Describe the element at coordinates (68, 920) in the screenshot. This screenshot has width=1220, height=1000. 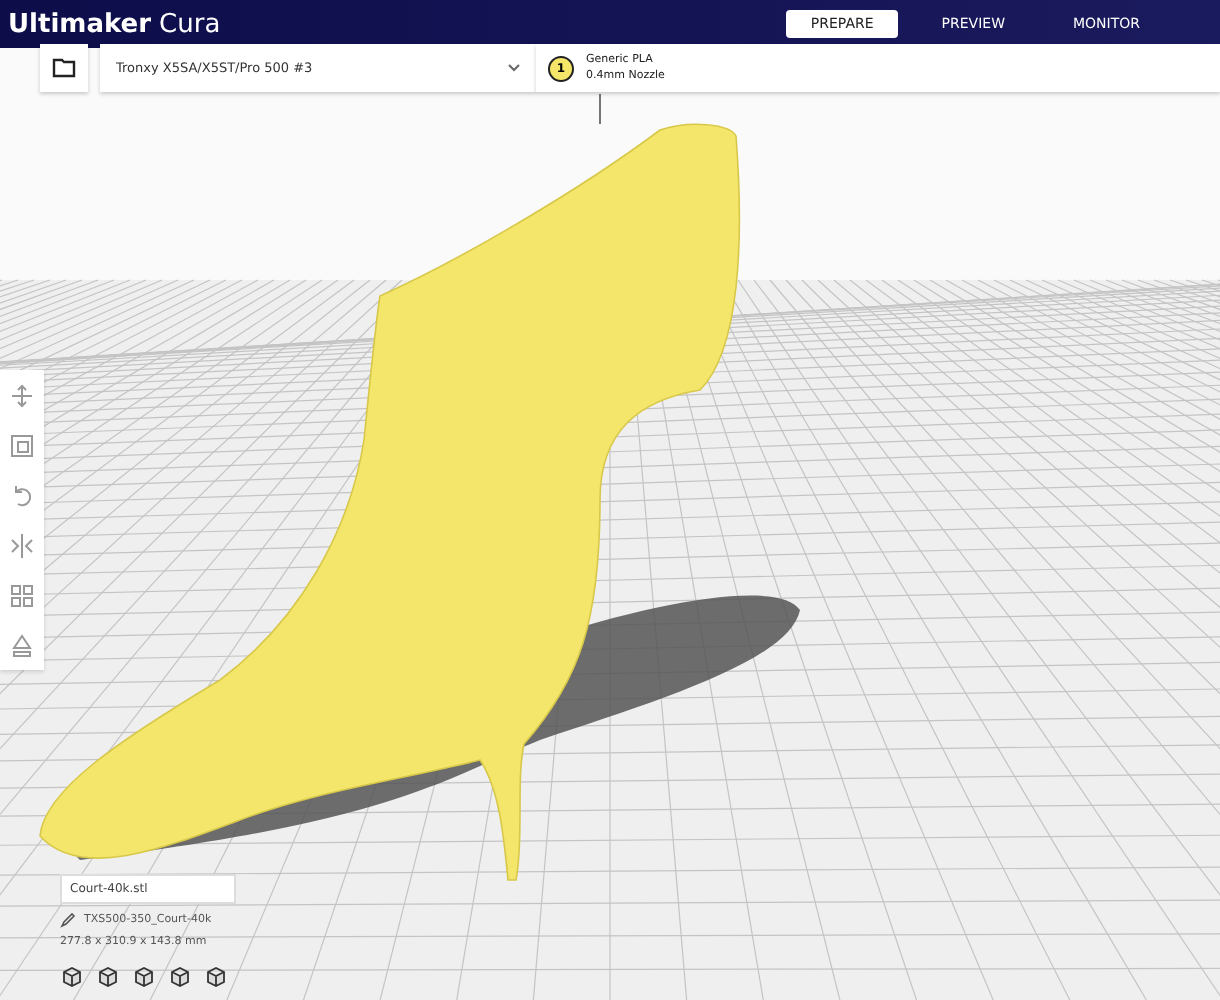
I see `pencil-icon` at that location.